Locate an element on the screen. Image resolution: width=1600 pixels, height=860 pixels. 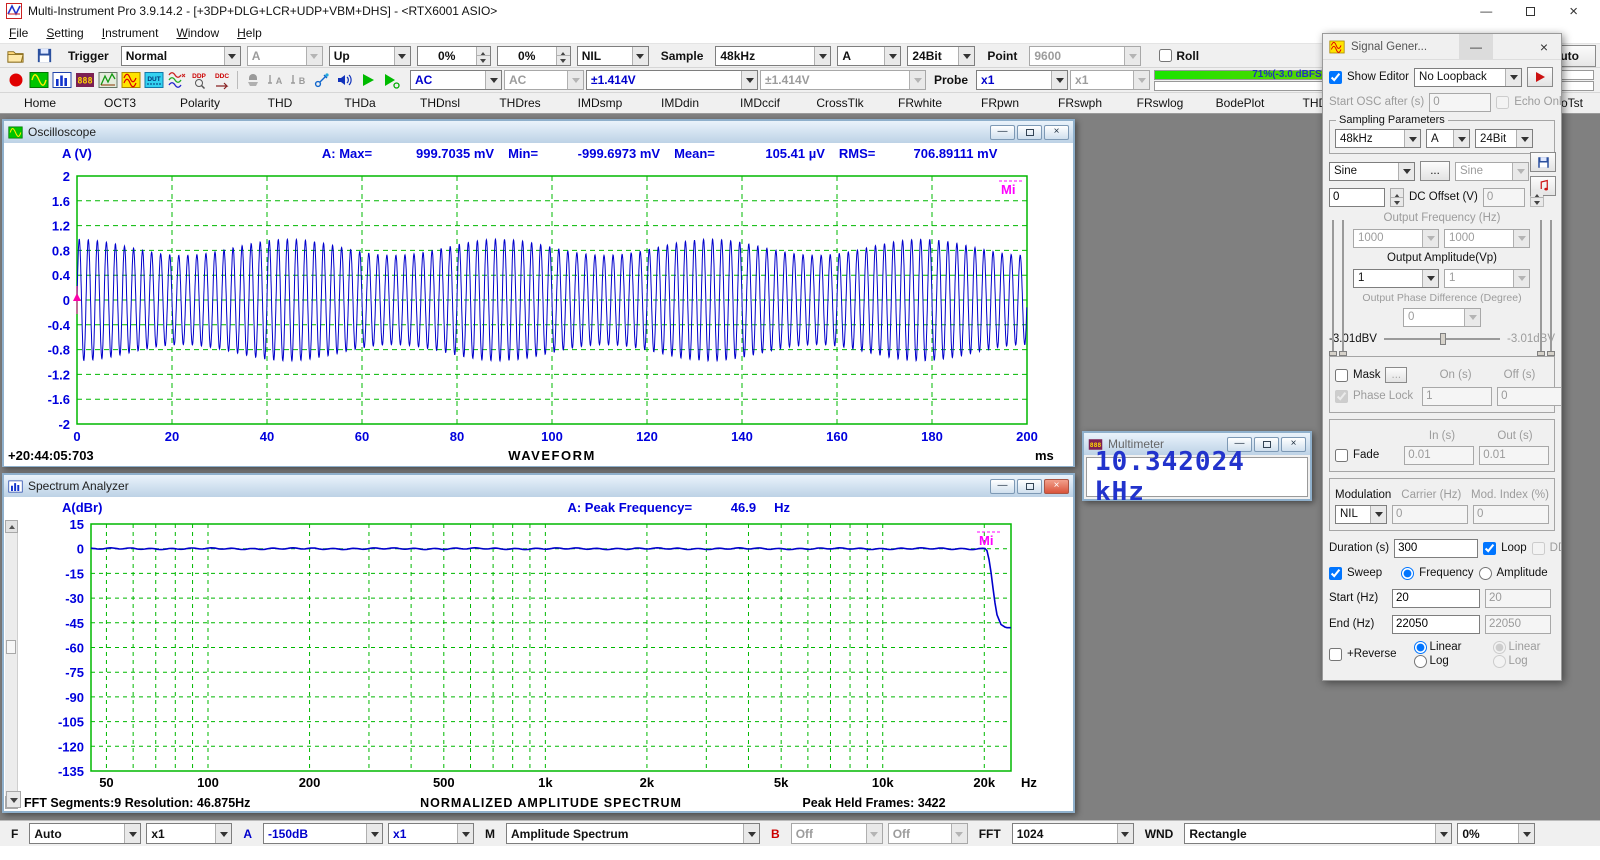
roll-checkbox is located at coordinates (1166, 55).